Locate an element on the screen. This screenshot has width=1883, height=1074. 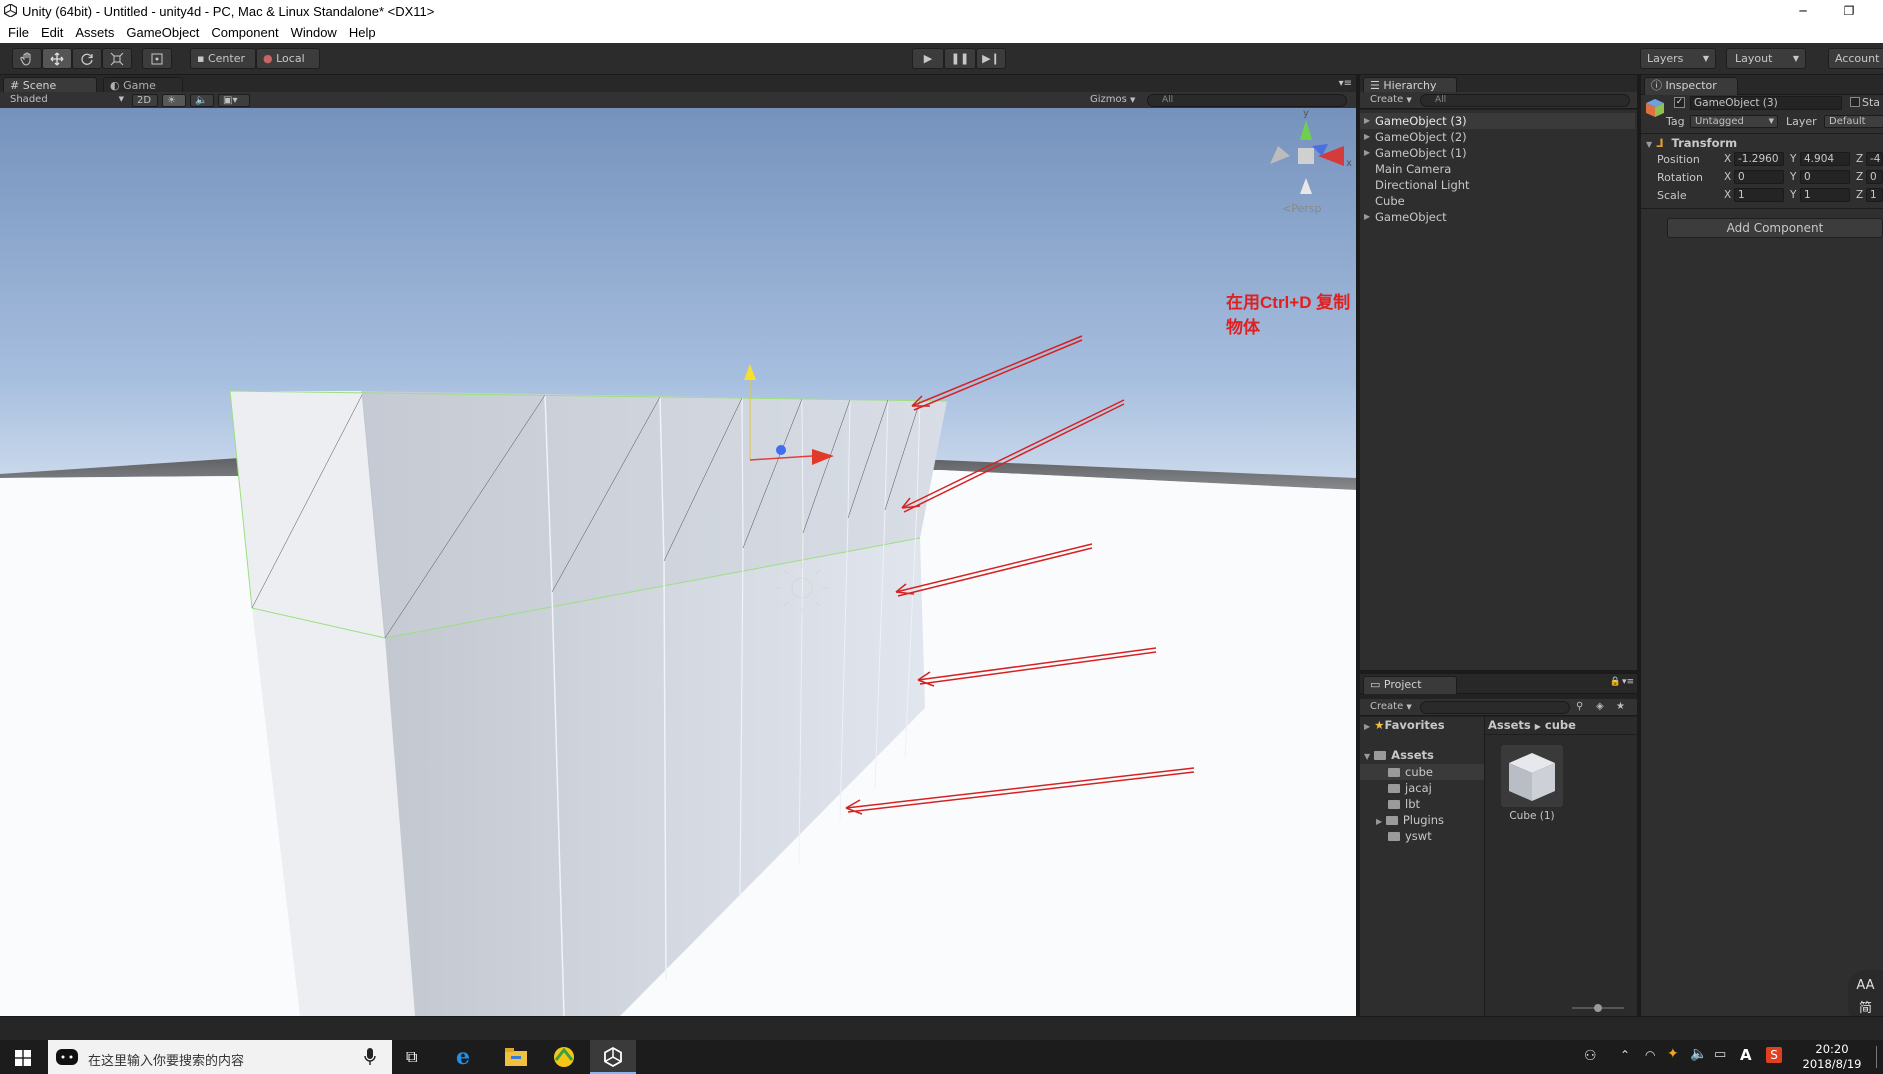
tray-app-icon: ✦ is located at coordinates (1673, 1054).